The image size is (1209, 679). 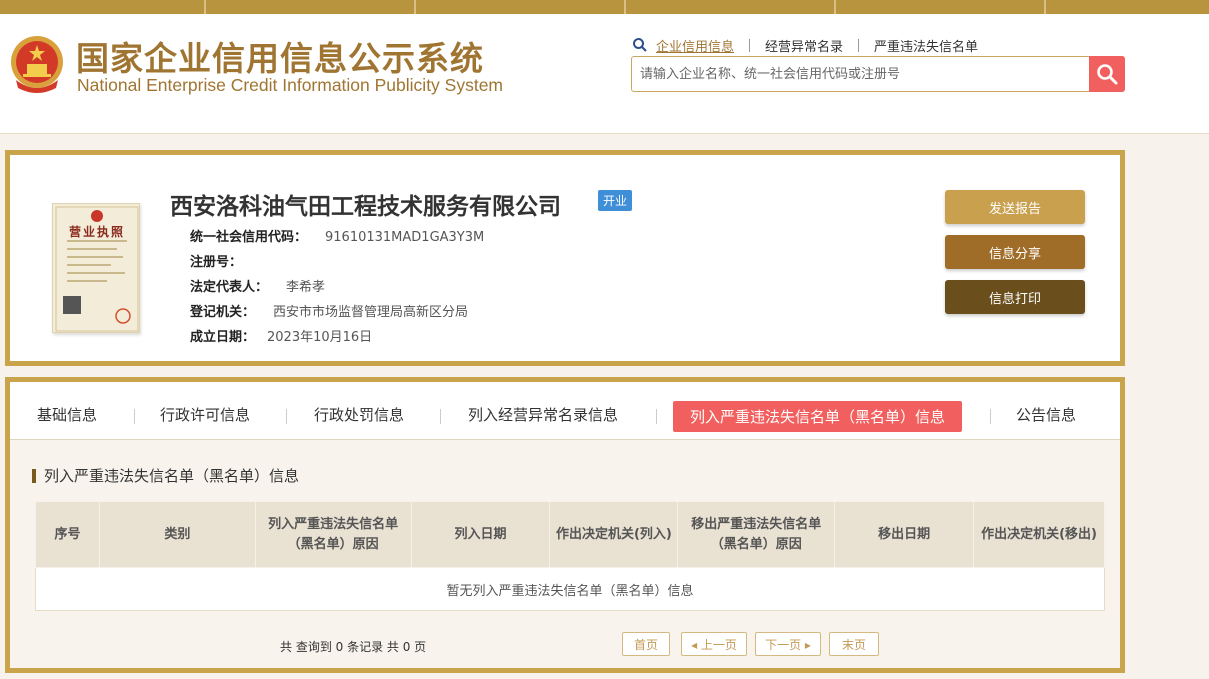 I want to click on send-report-button: 发送报告, so click(x=1015, y=207).